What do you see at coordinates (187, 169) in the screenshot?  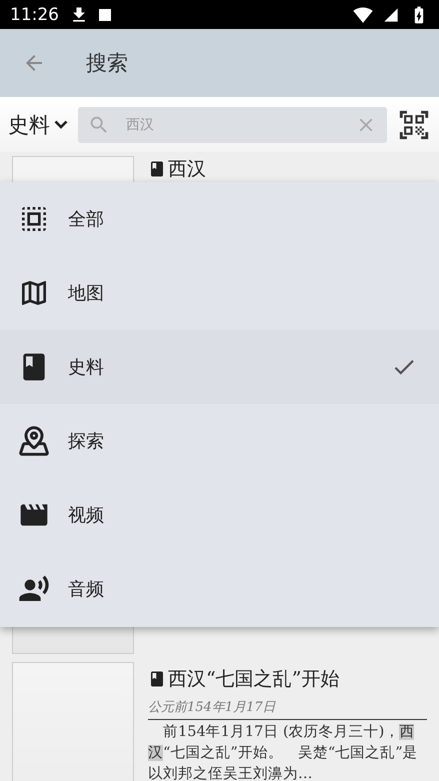 I see `result-title: 西汉` at bounding box center [187, 169].